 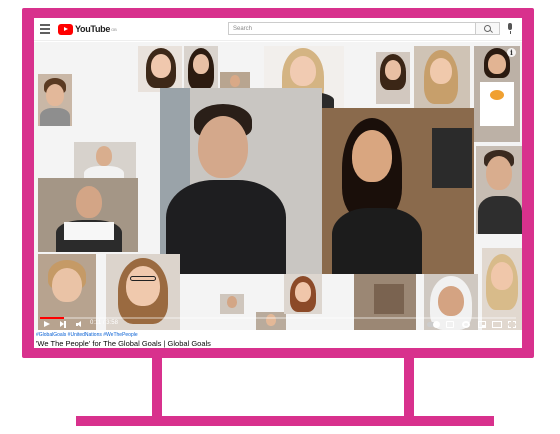 I want to click on time-display: 0:11 / 3:58, so click(x=104, y=323).